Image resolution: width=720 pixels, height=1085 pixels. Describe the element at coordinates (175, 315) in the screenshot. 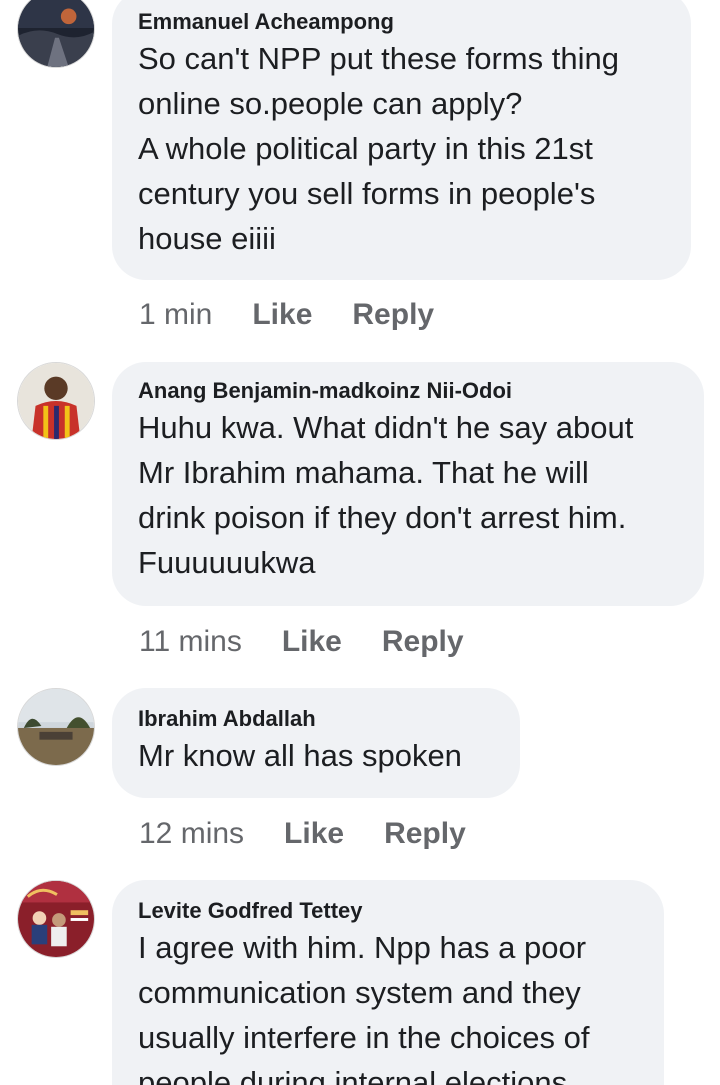

I see `comment-time: 1 min` at that location.